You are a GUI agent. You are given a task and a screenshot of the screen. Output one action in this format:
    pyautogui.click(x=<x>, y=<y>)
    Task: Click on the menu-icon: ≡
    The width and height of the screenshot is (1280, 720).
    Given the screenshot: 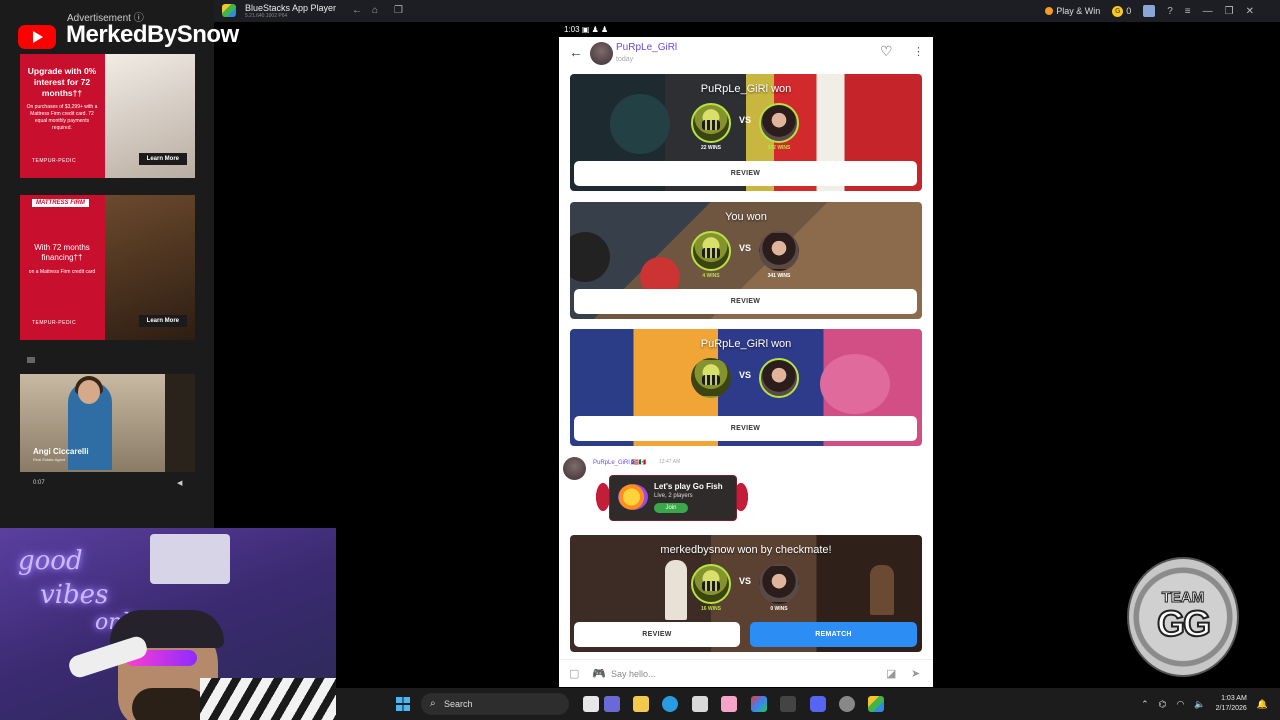 What is the action you would take?
    pyautogui.click(x=1188, y=11)
    